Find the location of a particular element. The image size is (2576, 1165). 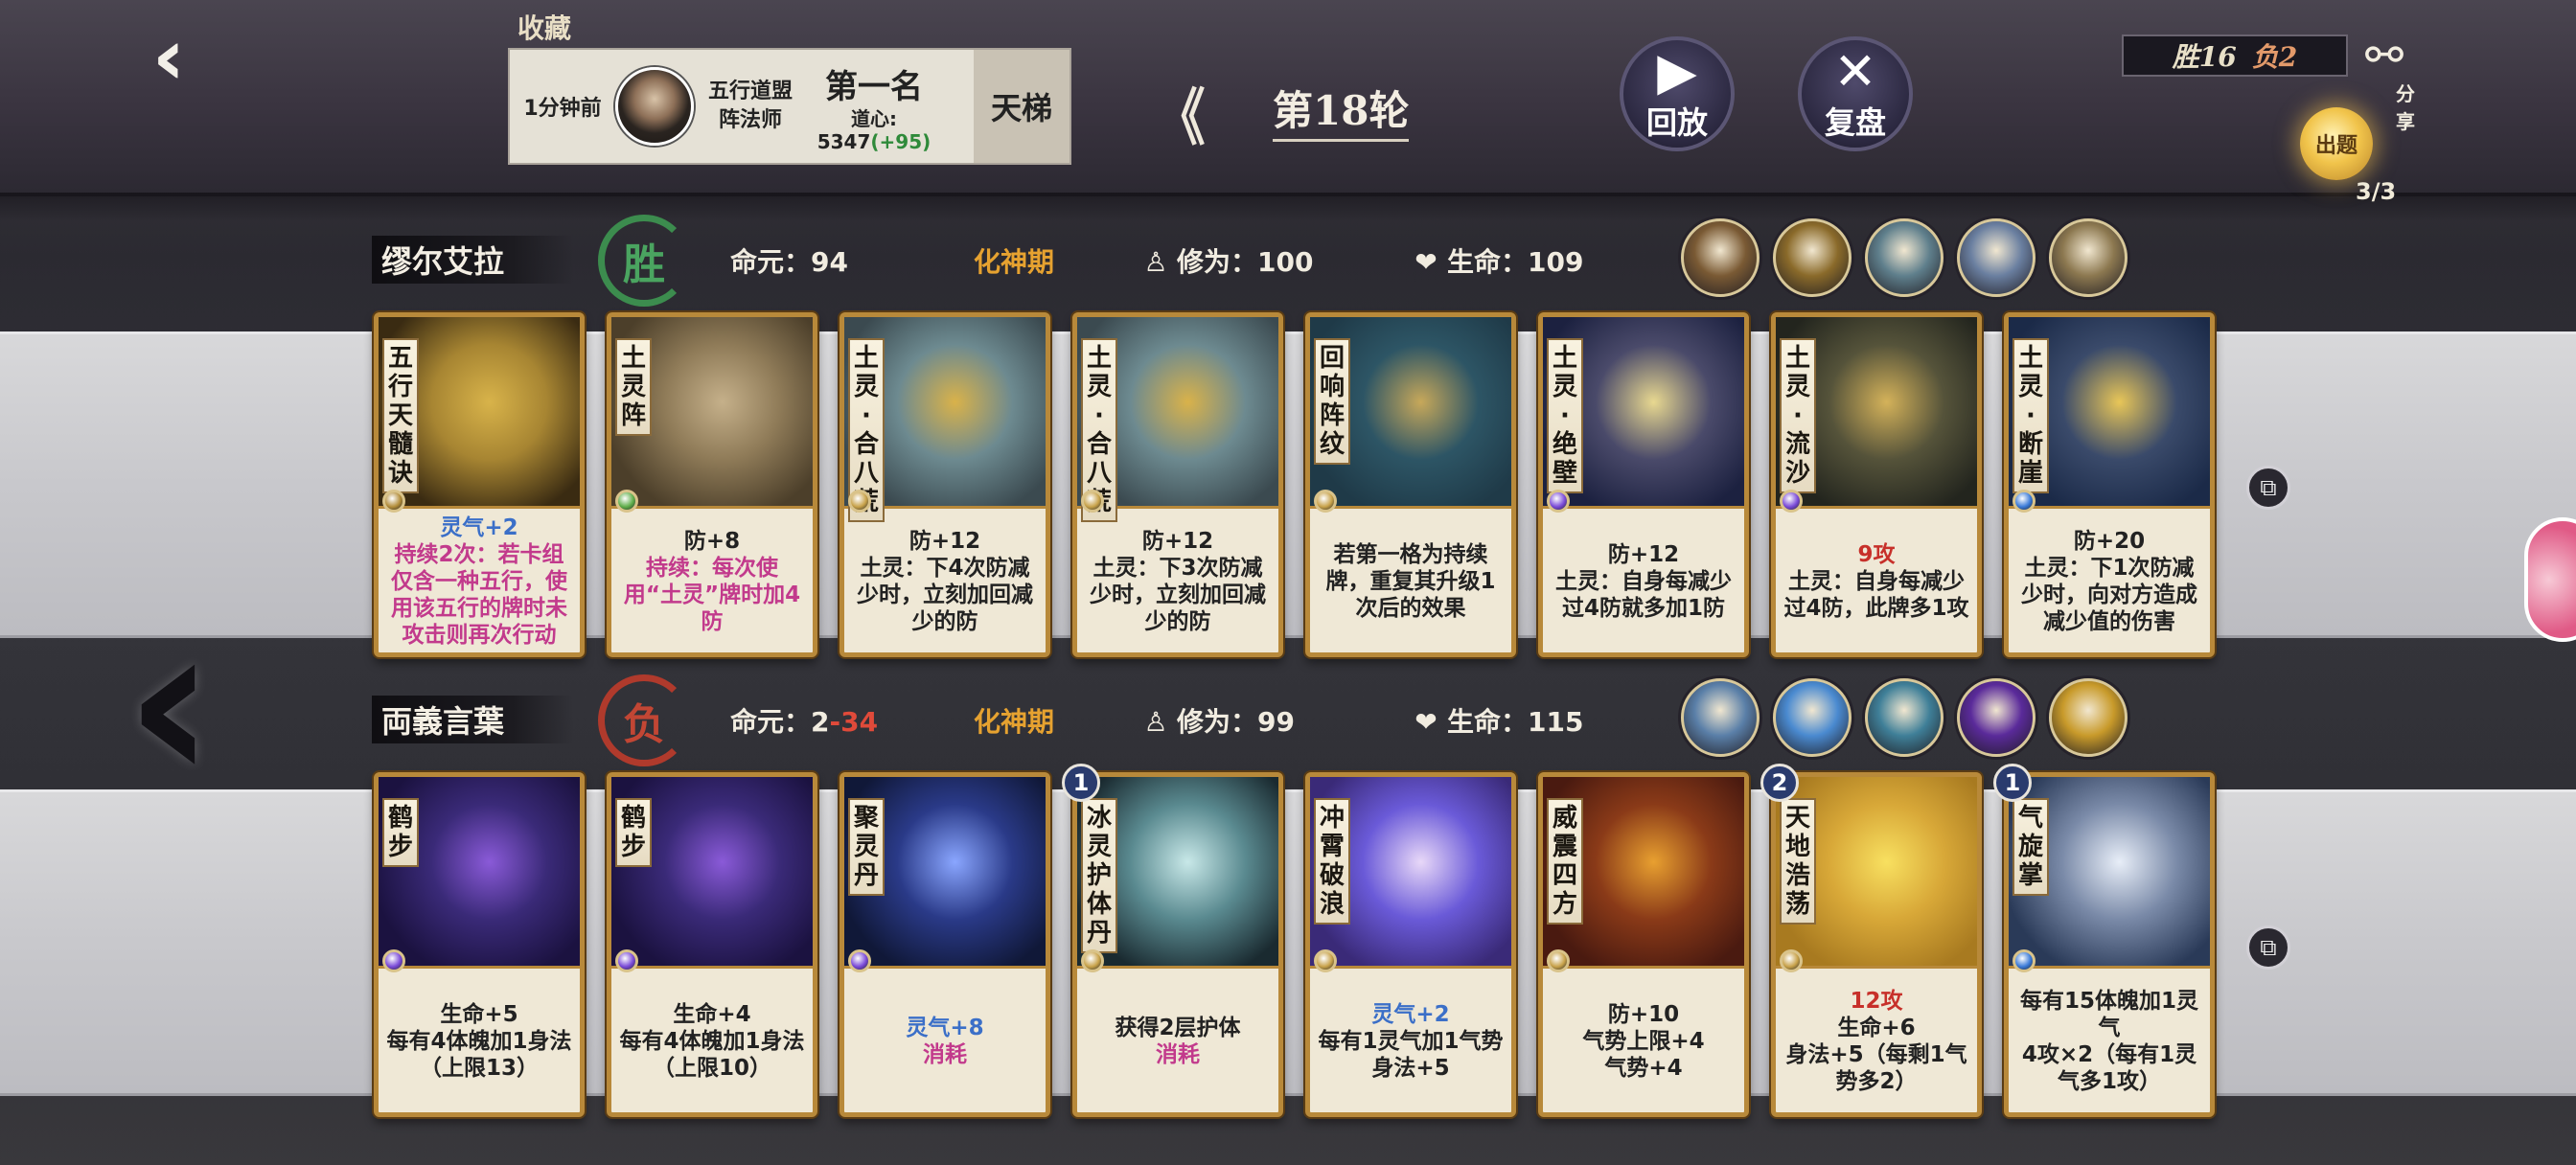

record-school: 五行道盟 阵法师 is located at coordinates (750, 107).